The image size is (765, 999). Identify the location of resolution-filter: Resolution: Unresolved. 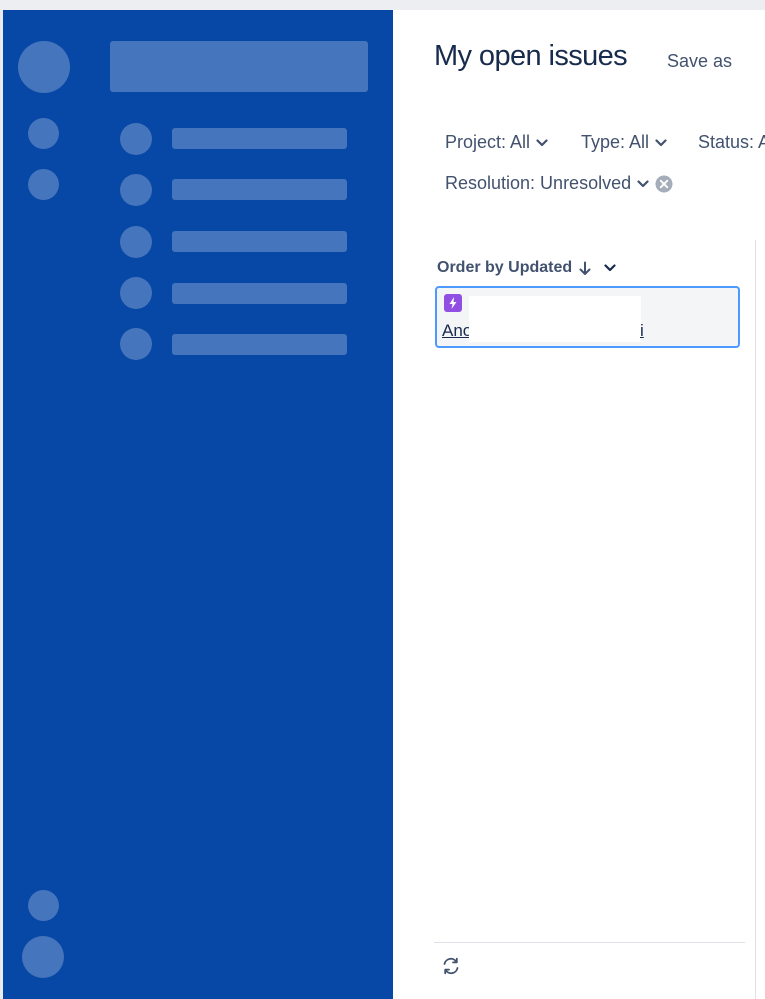
(559, 183).